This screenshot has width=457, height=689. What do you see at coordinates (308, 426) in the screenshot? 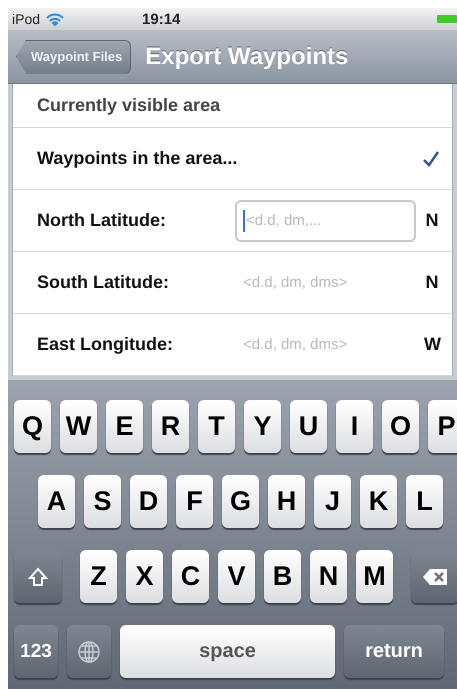
I see `letter-key: U` at bounding box center [308, 426].